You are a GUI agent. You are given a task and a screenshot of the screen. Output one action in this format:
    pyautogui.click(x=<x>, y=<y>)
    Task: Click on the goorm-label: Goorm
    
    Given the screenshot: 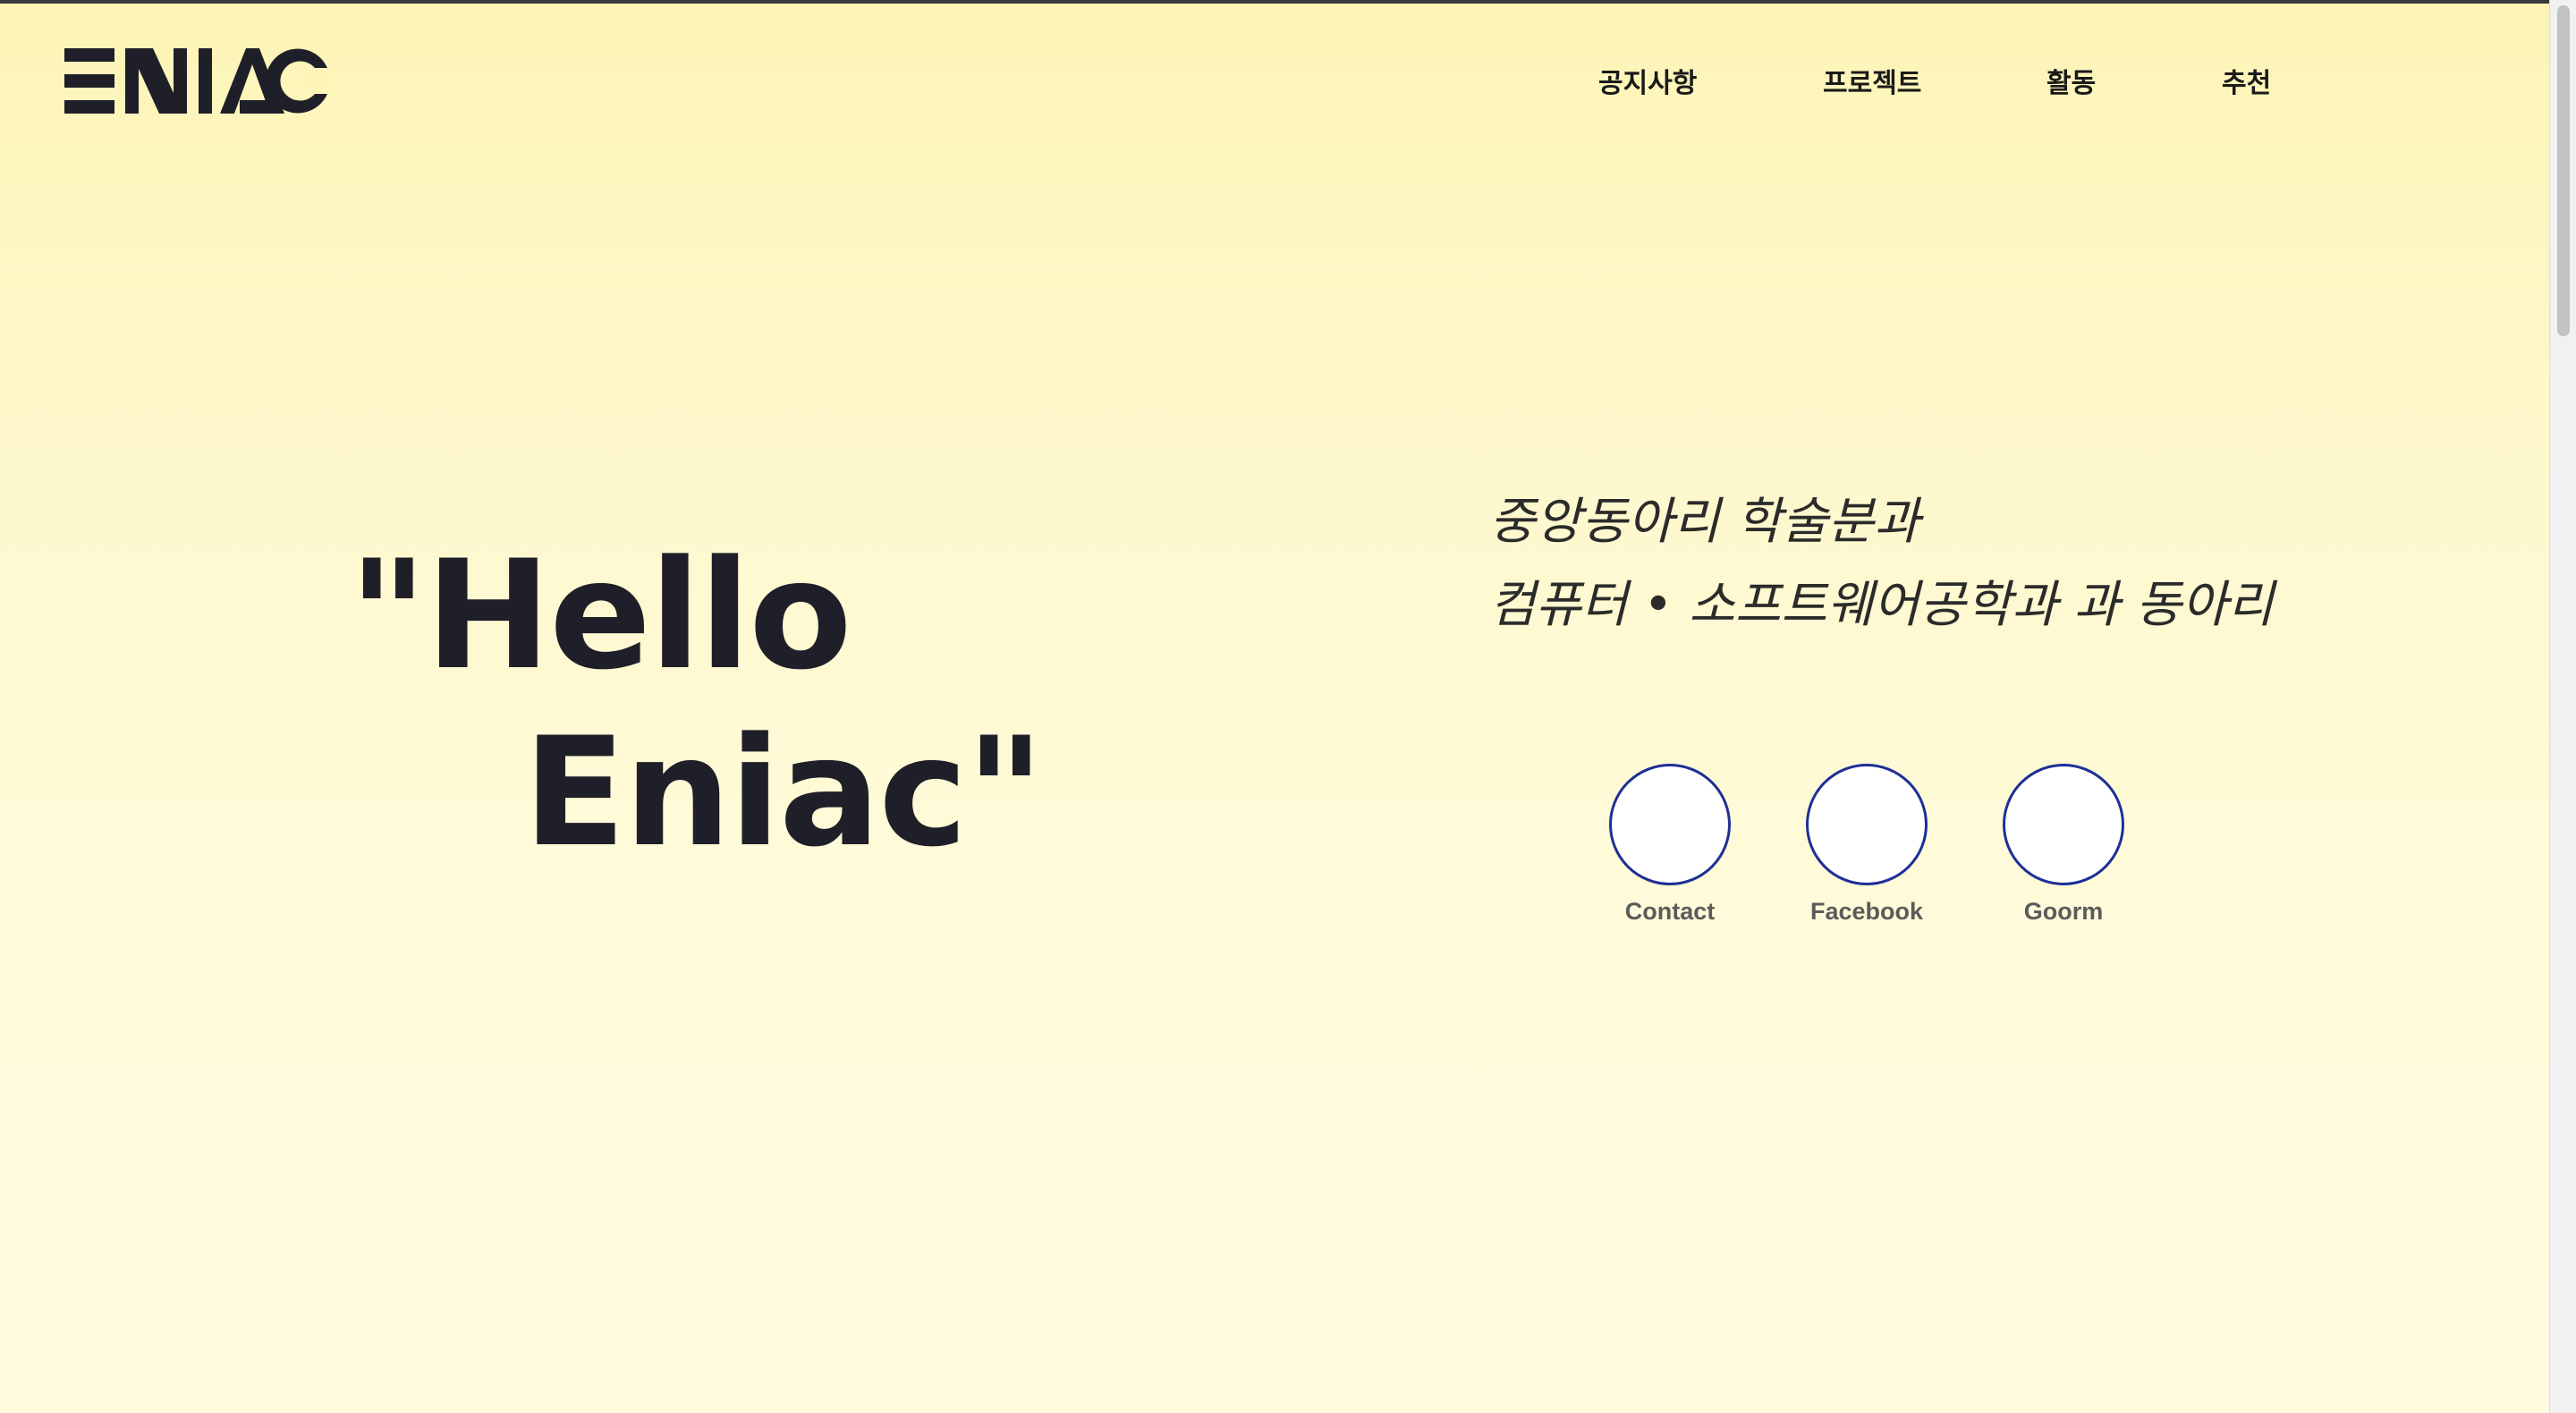 What is the action you would take?
    pyautogui.click(x=2063, y=911)
    